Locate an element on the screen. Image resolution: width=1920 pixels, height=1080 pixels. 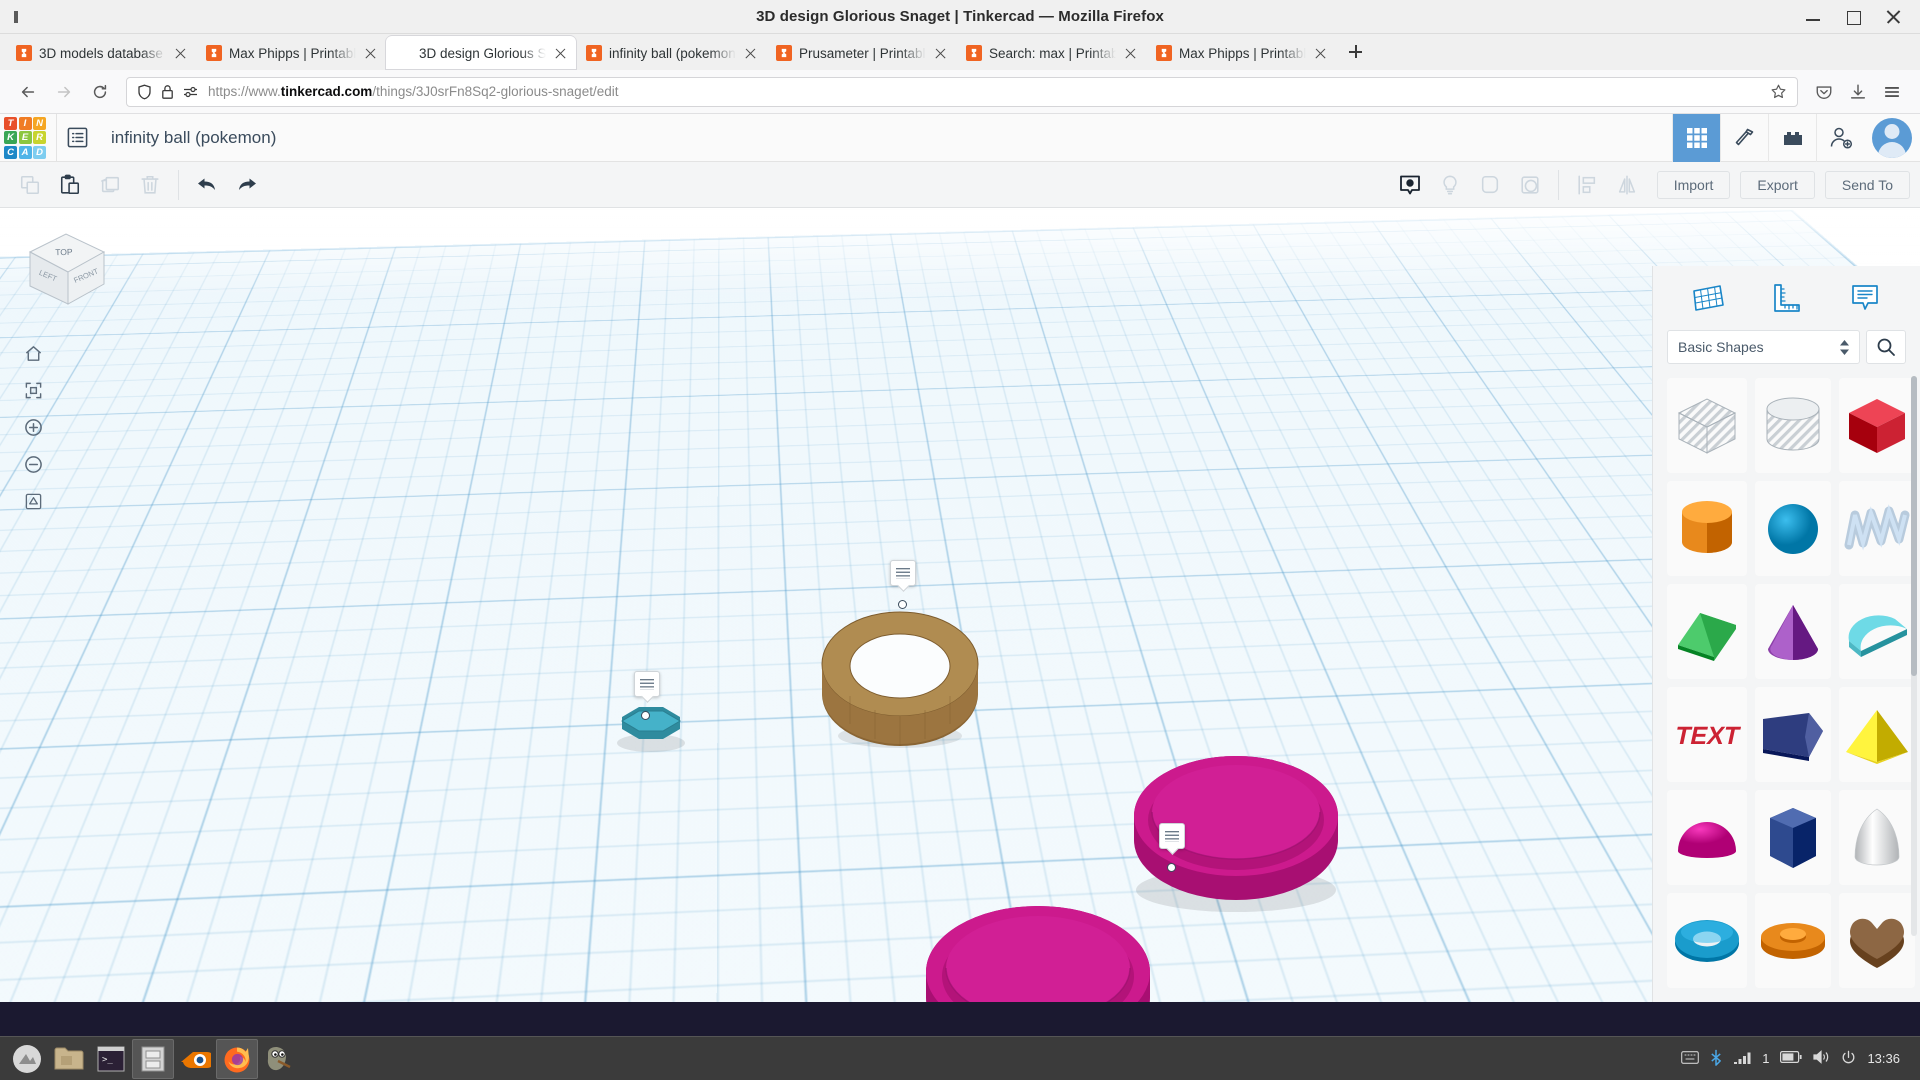
shape-wedge is located at coordinates (1793, 734).